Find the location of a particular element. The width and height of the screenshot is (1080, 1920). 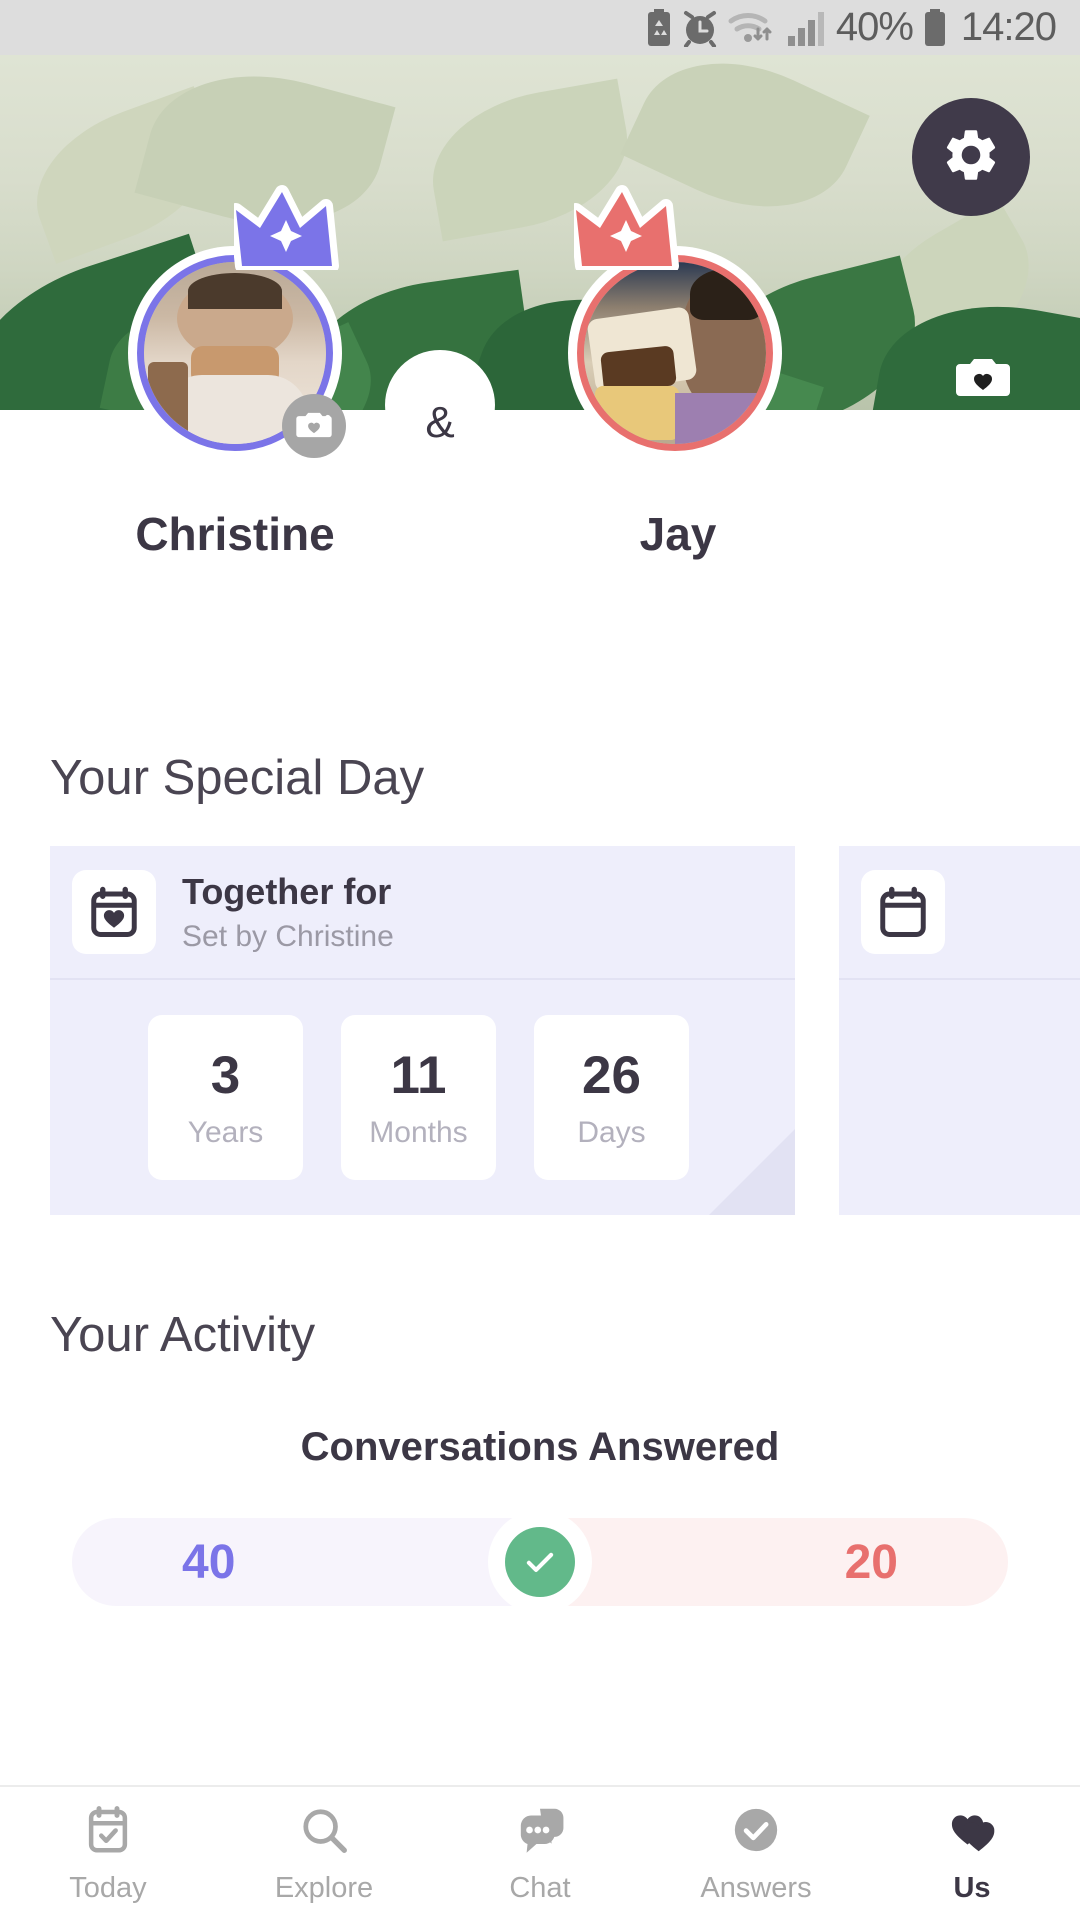

duration-tile-years: 3 Years is located at coordinates (225, 1097).